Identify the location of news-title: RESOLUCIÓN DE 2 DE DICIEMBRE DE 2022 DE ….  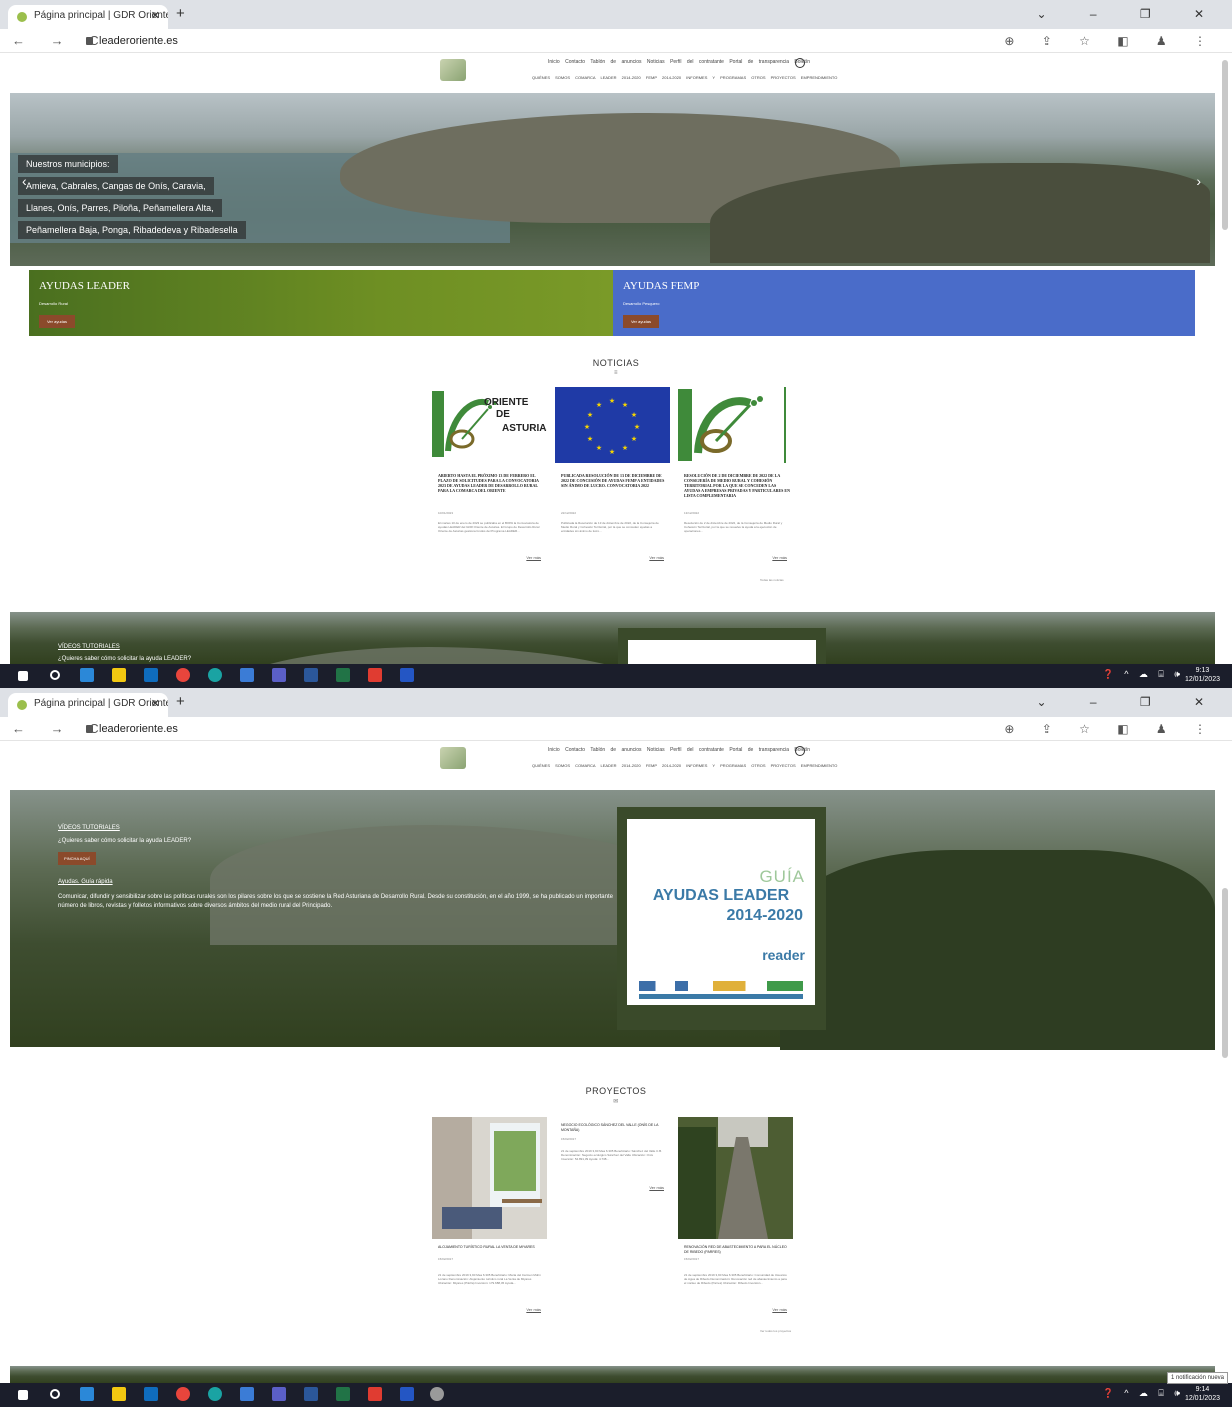
(738, 485).